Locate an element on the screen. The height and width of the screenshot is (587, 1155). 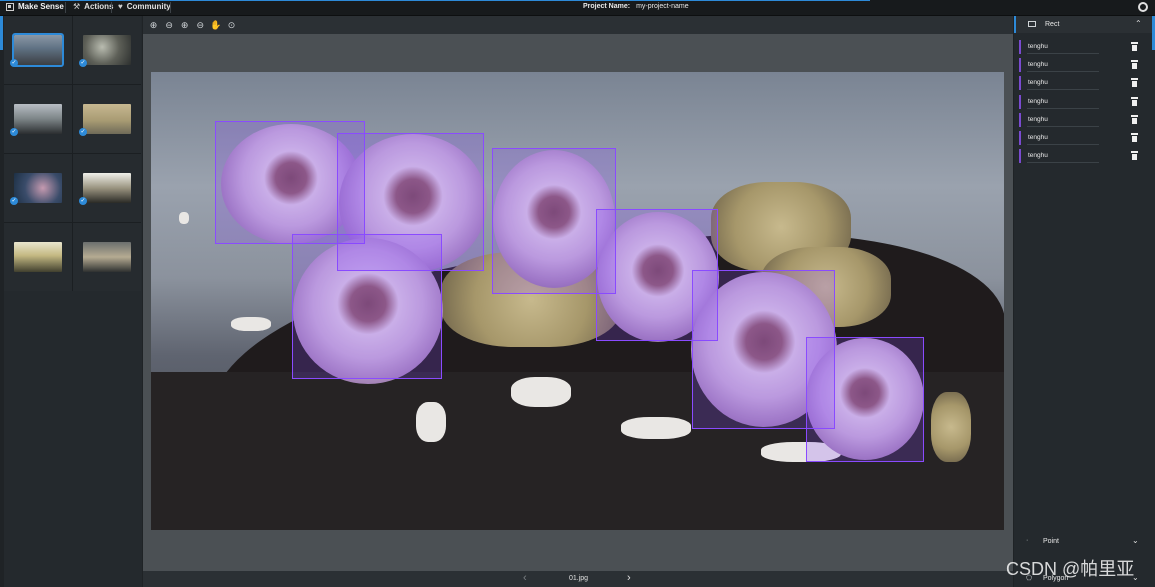
image-file-name: 01.jpg is located at coordinates (579, 578).